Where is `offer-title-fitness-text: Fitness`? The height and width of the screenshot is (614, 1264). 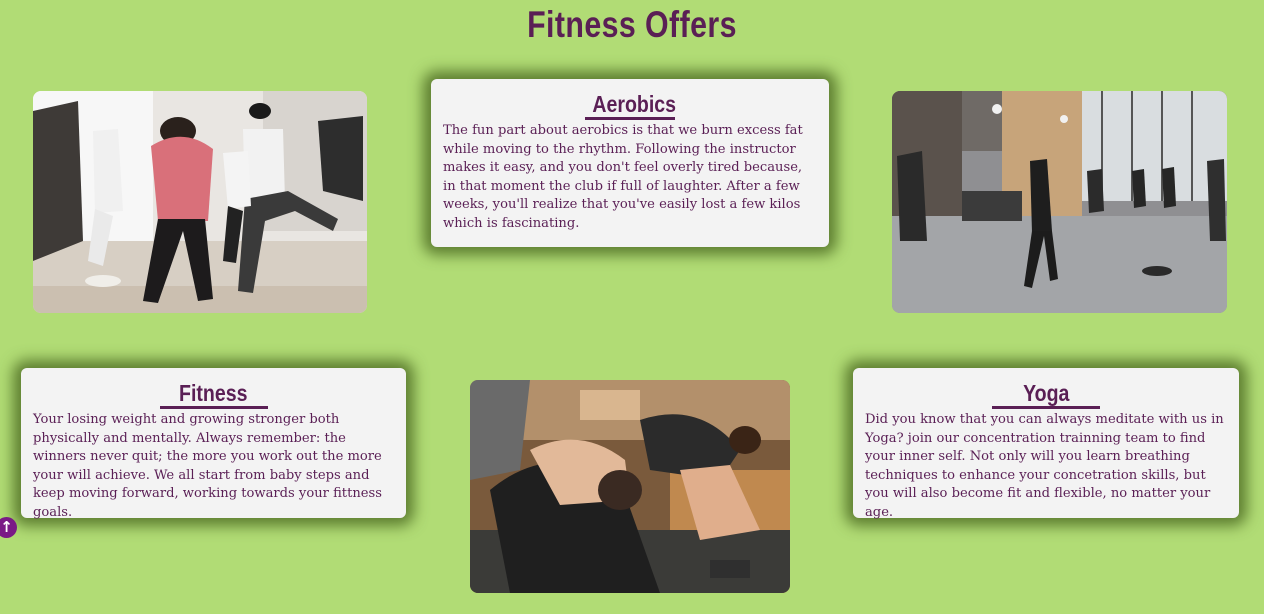 offer-title-fitness-text: Fitness is located at coordinates (213, 393).